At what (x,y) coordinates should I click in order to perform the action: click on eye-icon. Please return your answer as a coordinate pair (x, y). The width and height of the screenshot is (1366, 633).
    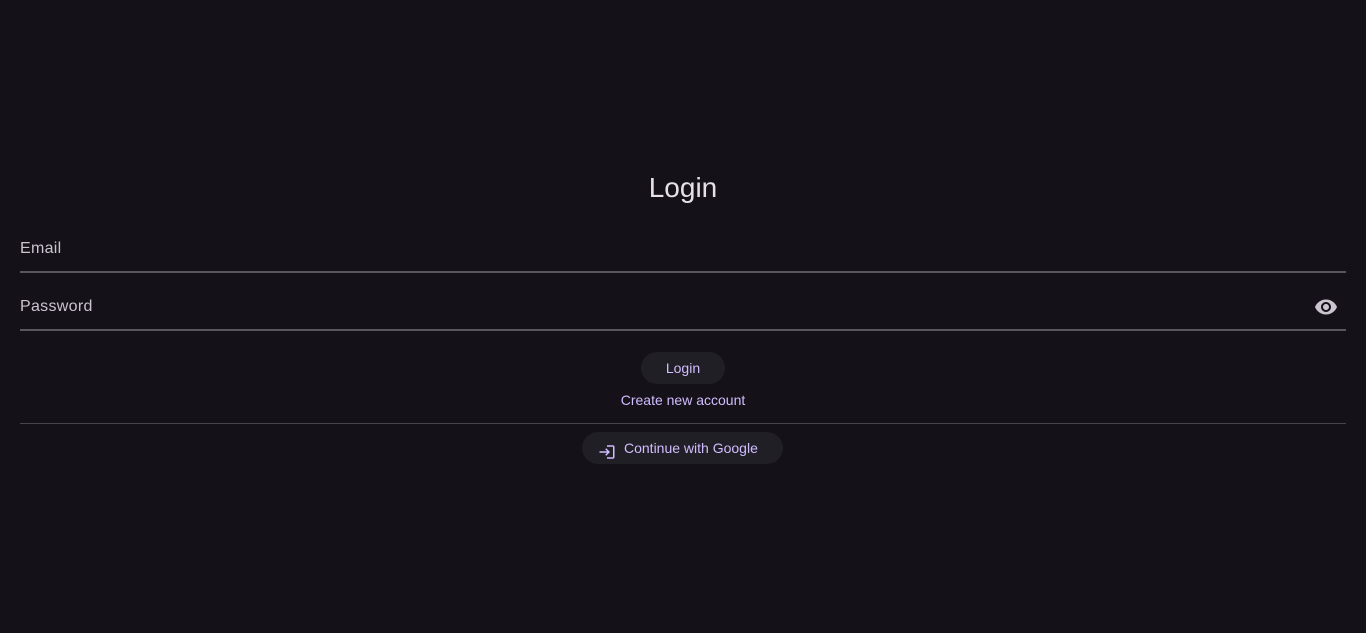
    Looking at the image, I should click on (1326, 307).